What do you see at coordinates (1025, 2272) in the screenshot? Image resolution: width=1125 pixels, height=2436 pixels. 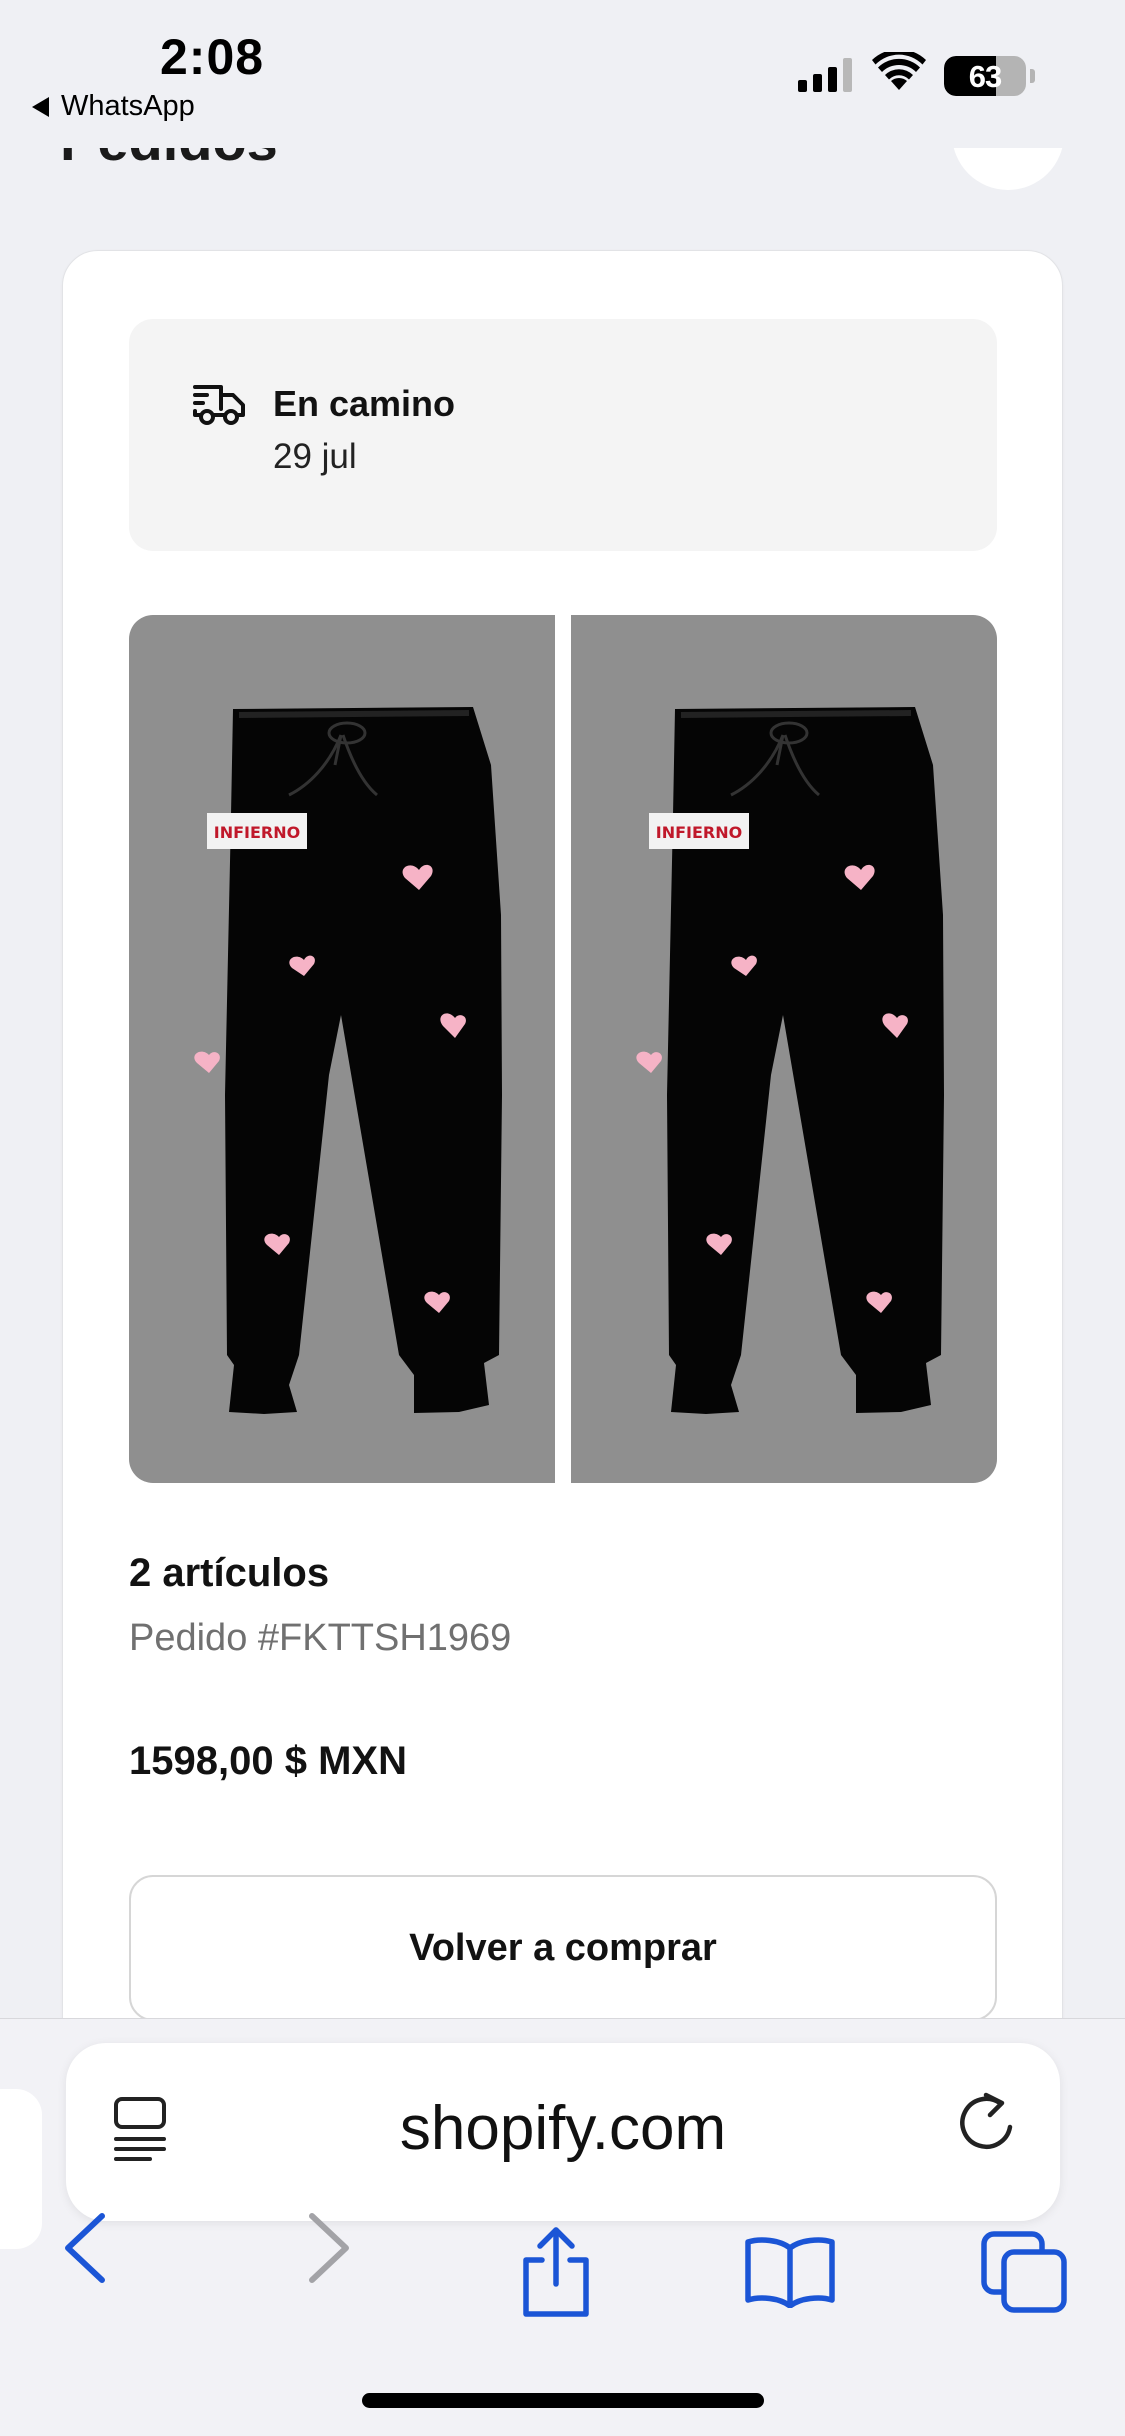 I see `tabs-icon` at bounding box center [1025, 2272].